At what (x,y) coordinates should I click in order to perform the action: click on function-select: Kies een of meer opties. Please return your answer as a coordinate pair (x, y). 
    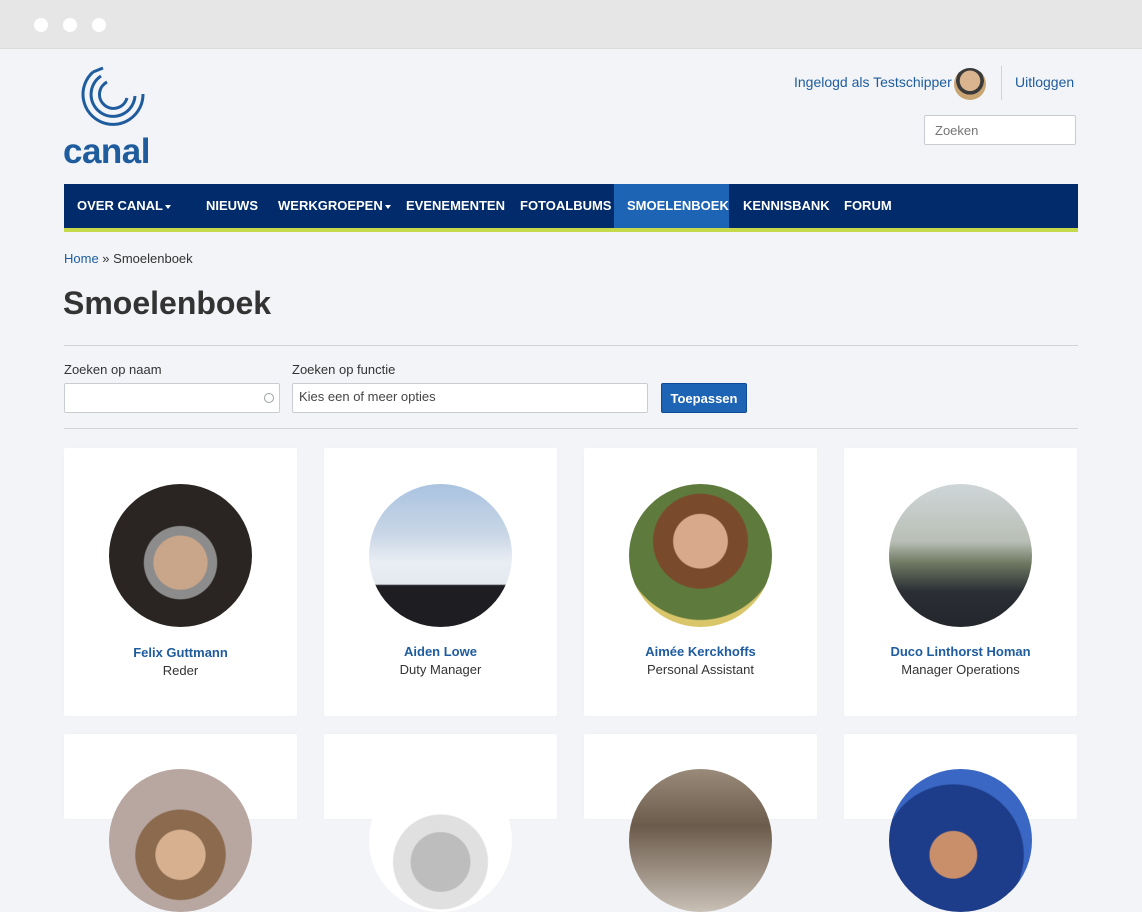
    Looking at the image, I should click on (470, 398).